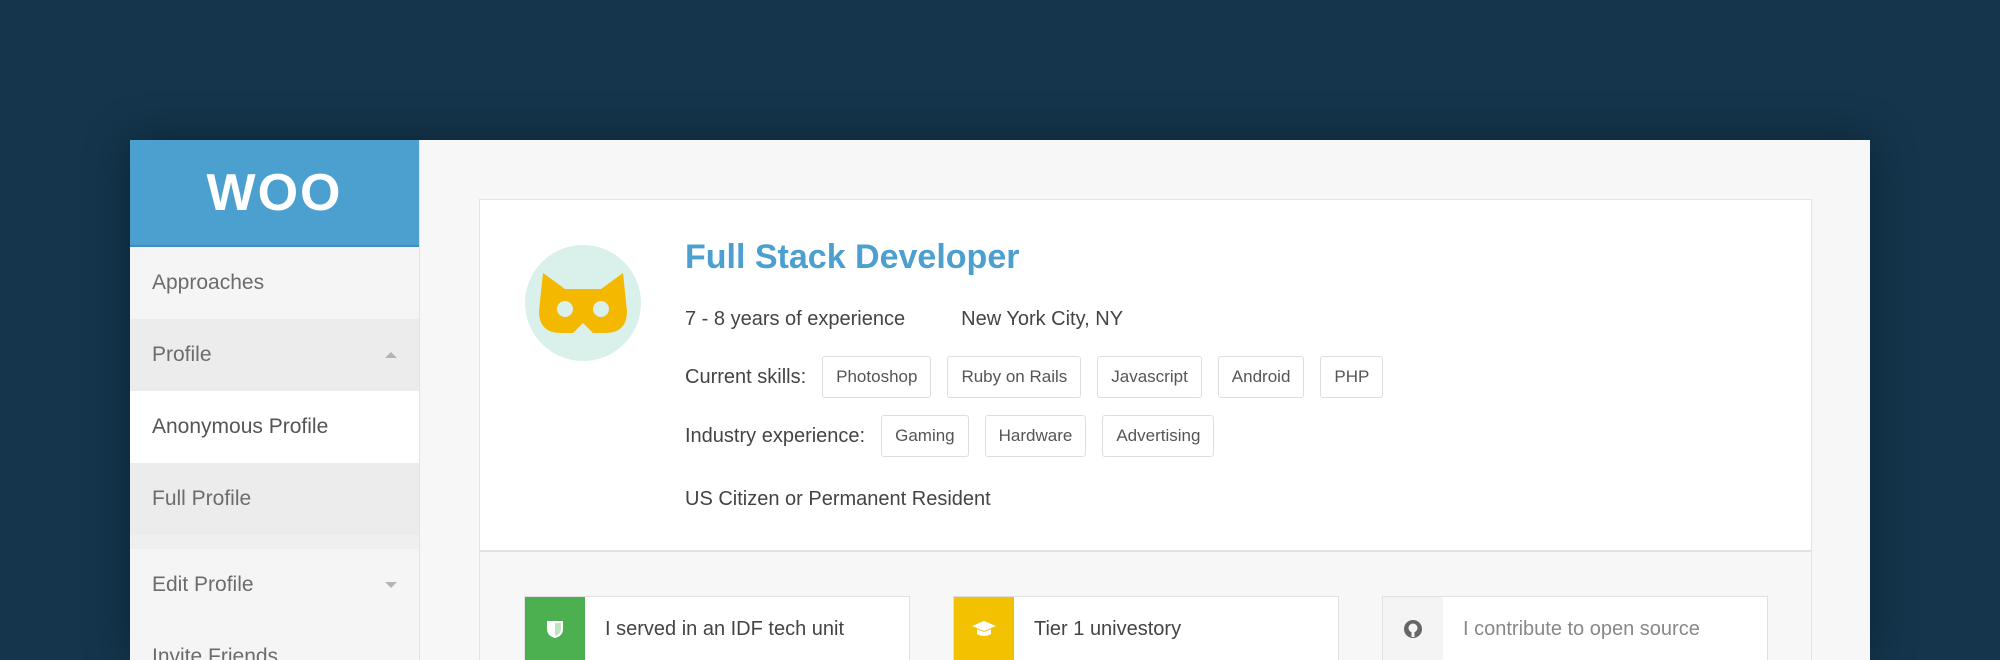 The width and height of the screenshot is (2000, 660). I want to click on badge-idf-tech-unit: I served in an IDF tech unit, so click(717, 628).